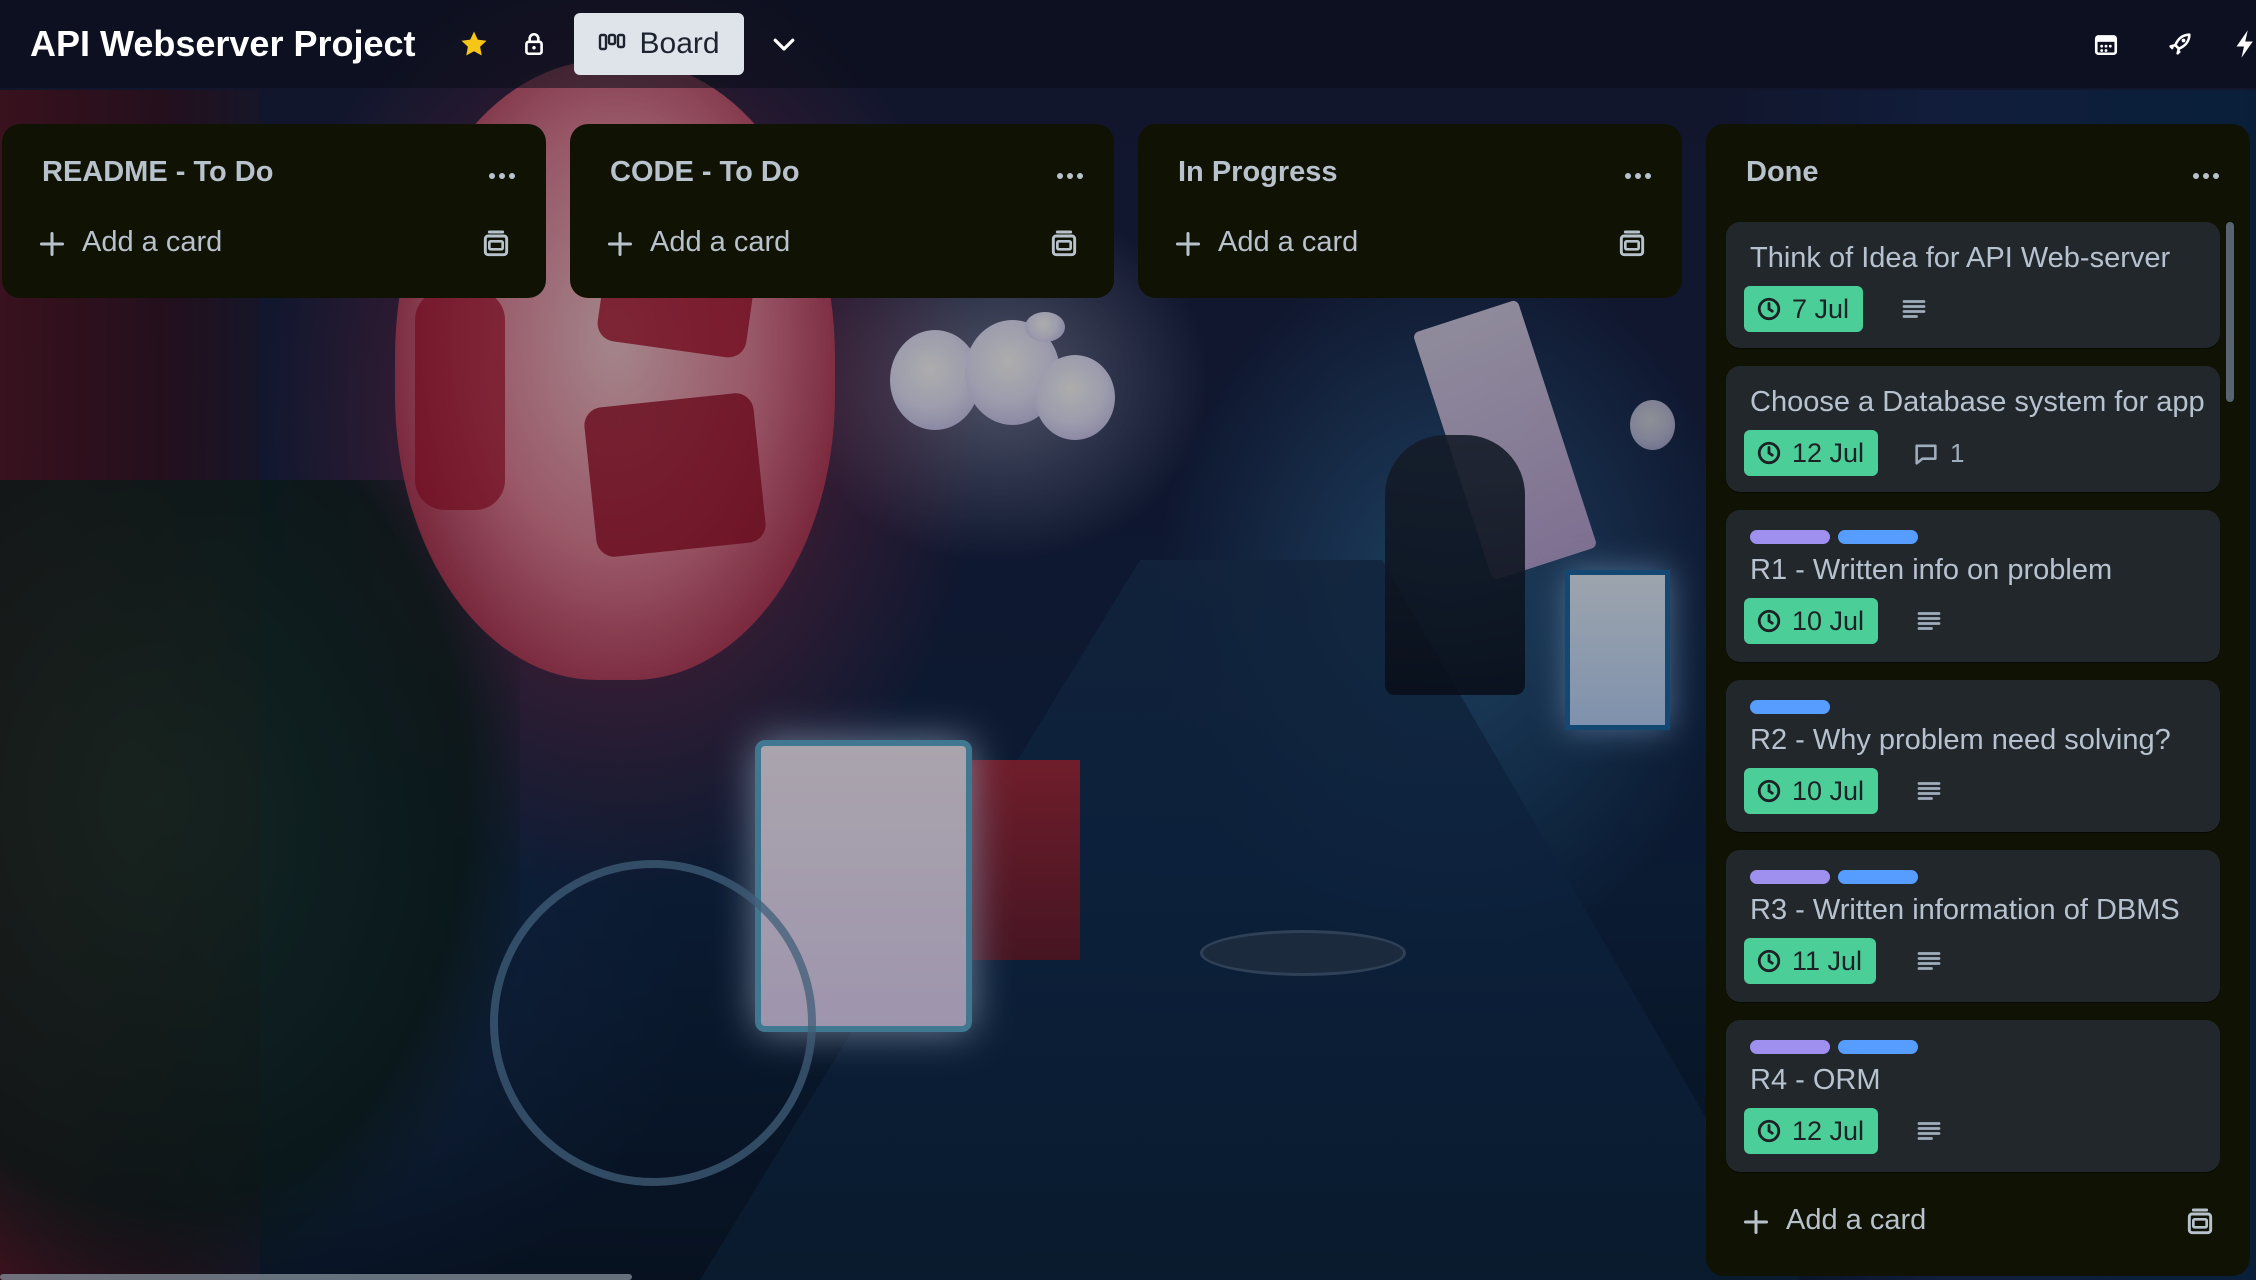 This screenshot has width=2256, height=1280. I want to click on comment-icon, so click(1926, 454).